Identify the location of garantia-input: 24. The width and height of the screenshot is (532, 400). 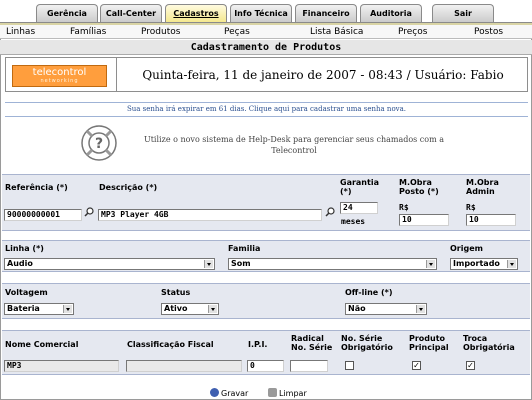
(359, 208).